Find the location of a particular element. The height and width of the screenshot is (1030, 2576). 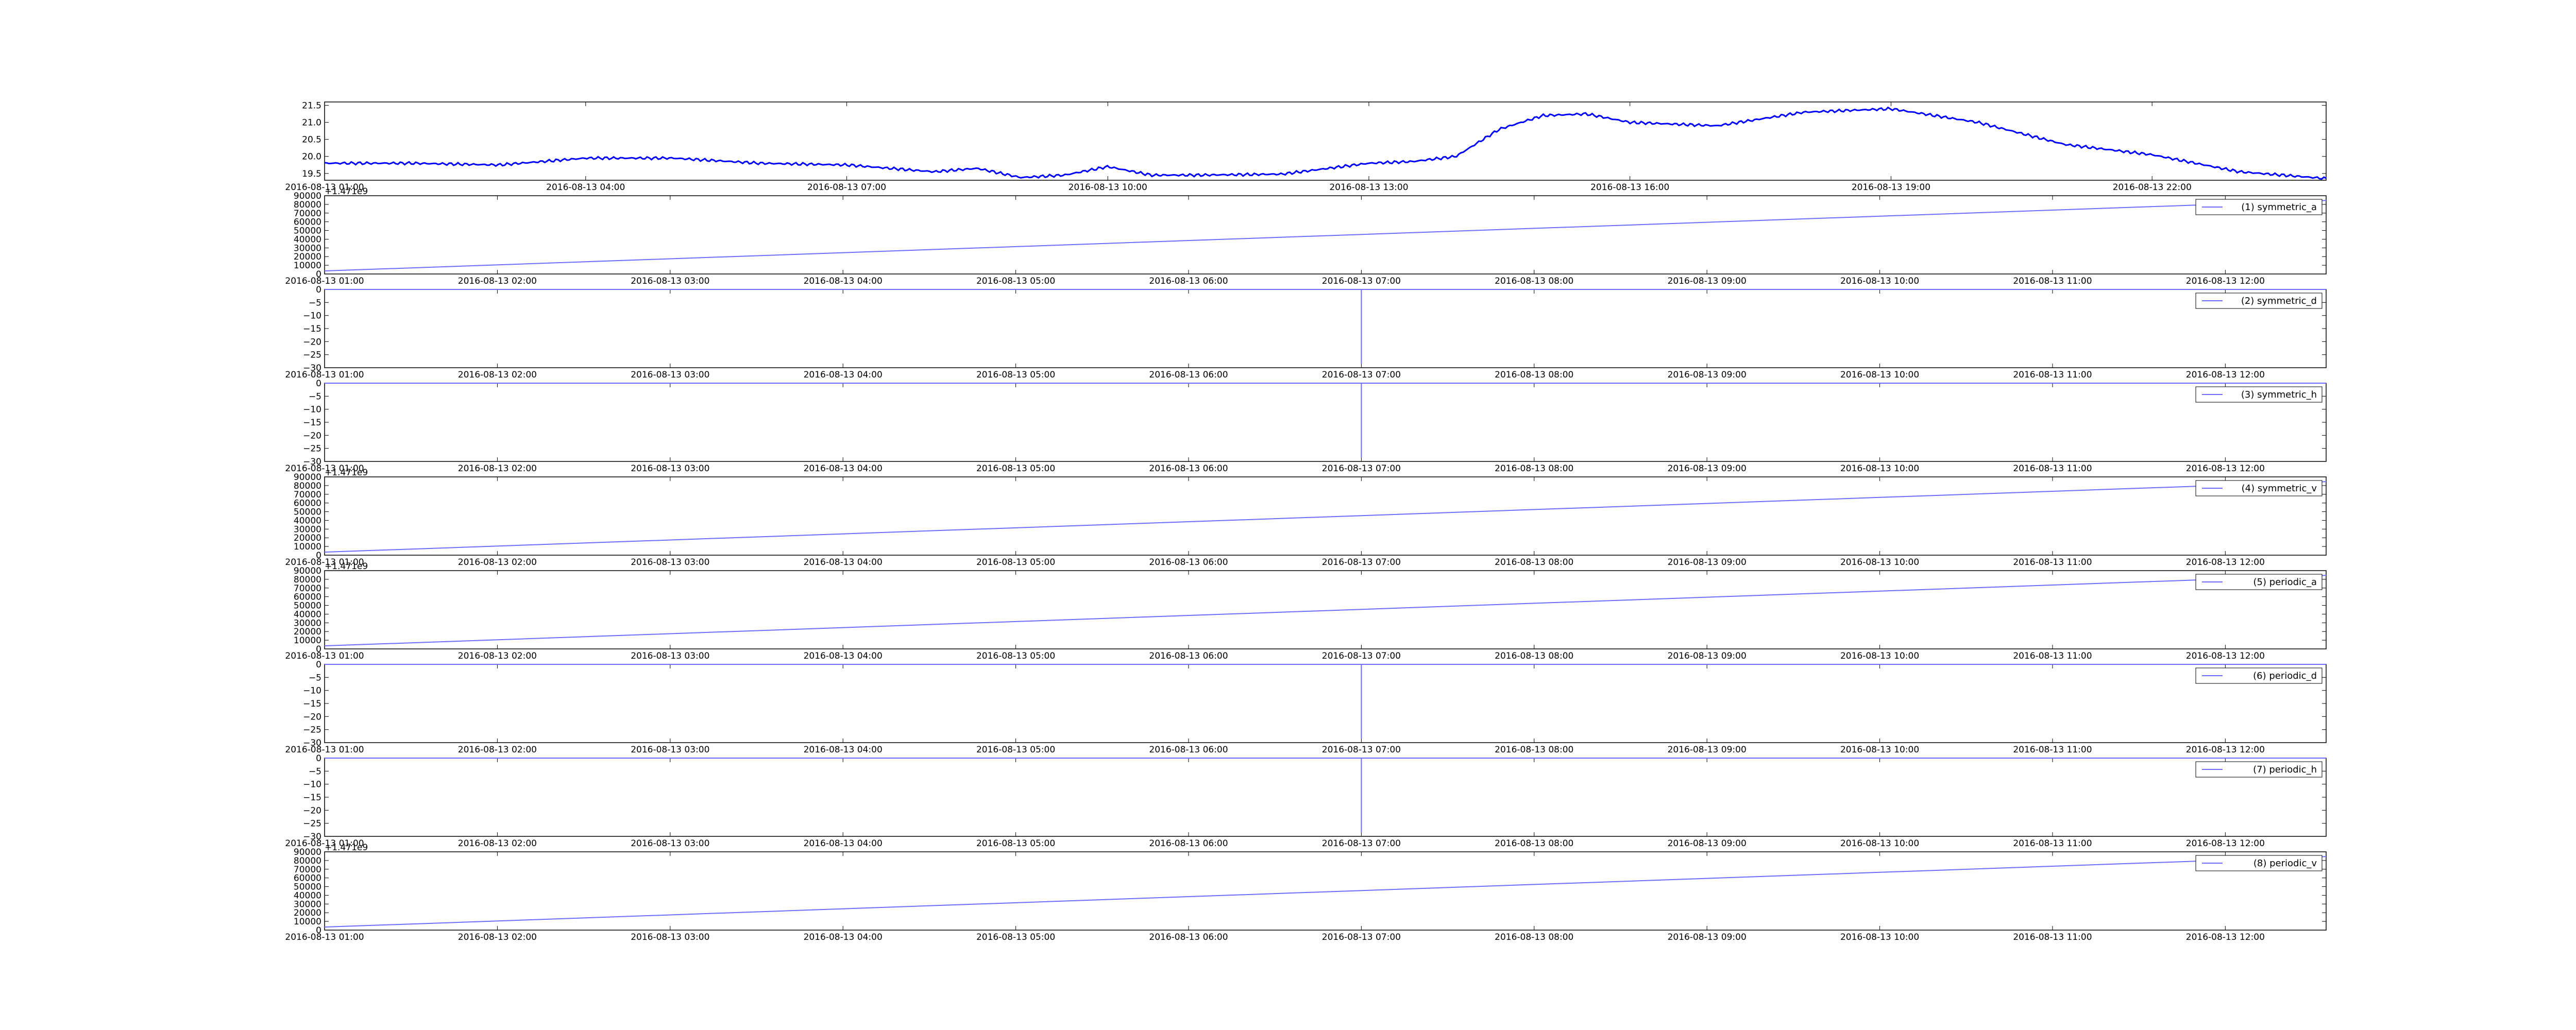

legend: (5) periodic_a is located at coordinates (2259, 582).